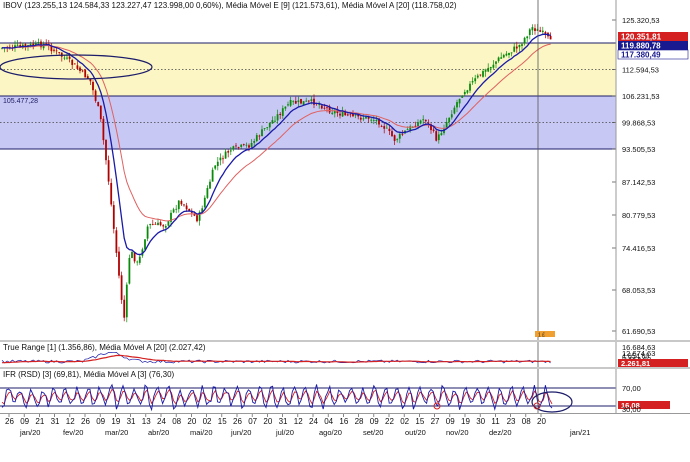 The width and height of the screenshot is (690, 462). What do you see at coordinates (161, 421) in the screenshot?
I see `date-tick-label: 24` at bounding box center [161, 421].